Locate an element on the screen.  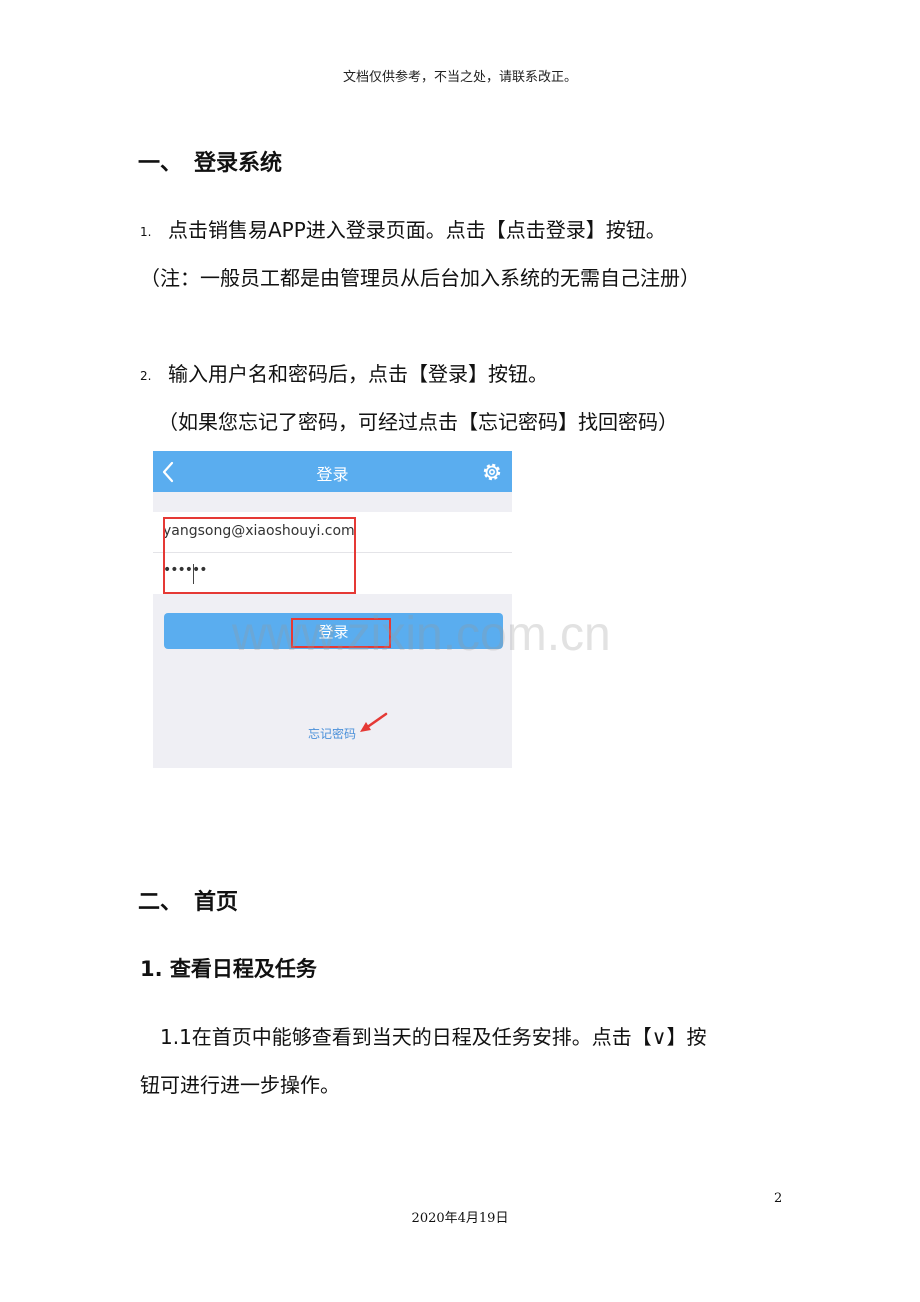
credentials-highlight-box is located at coordinates (259, 555).